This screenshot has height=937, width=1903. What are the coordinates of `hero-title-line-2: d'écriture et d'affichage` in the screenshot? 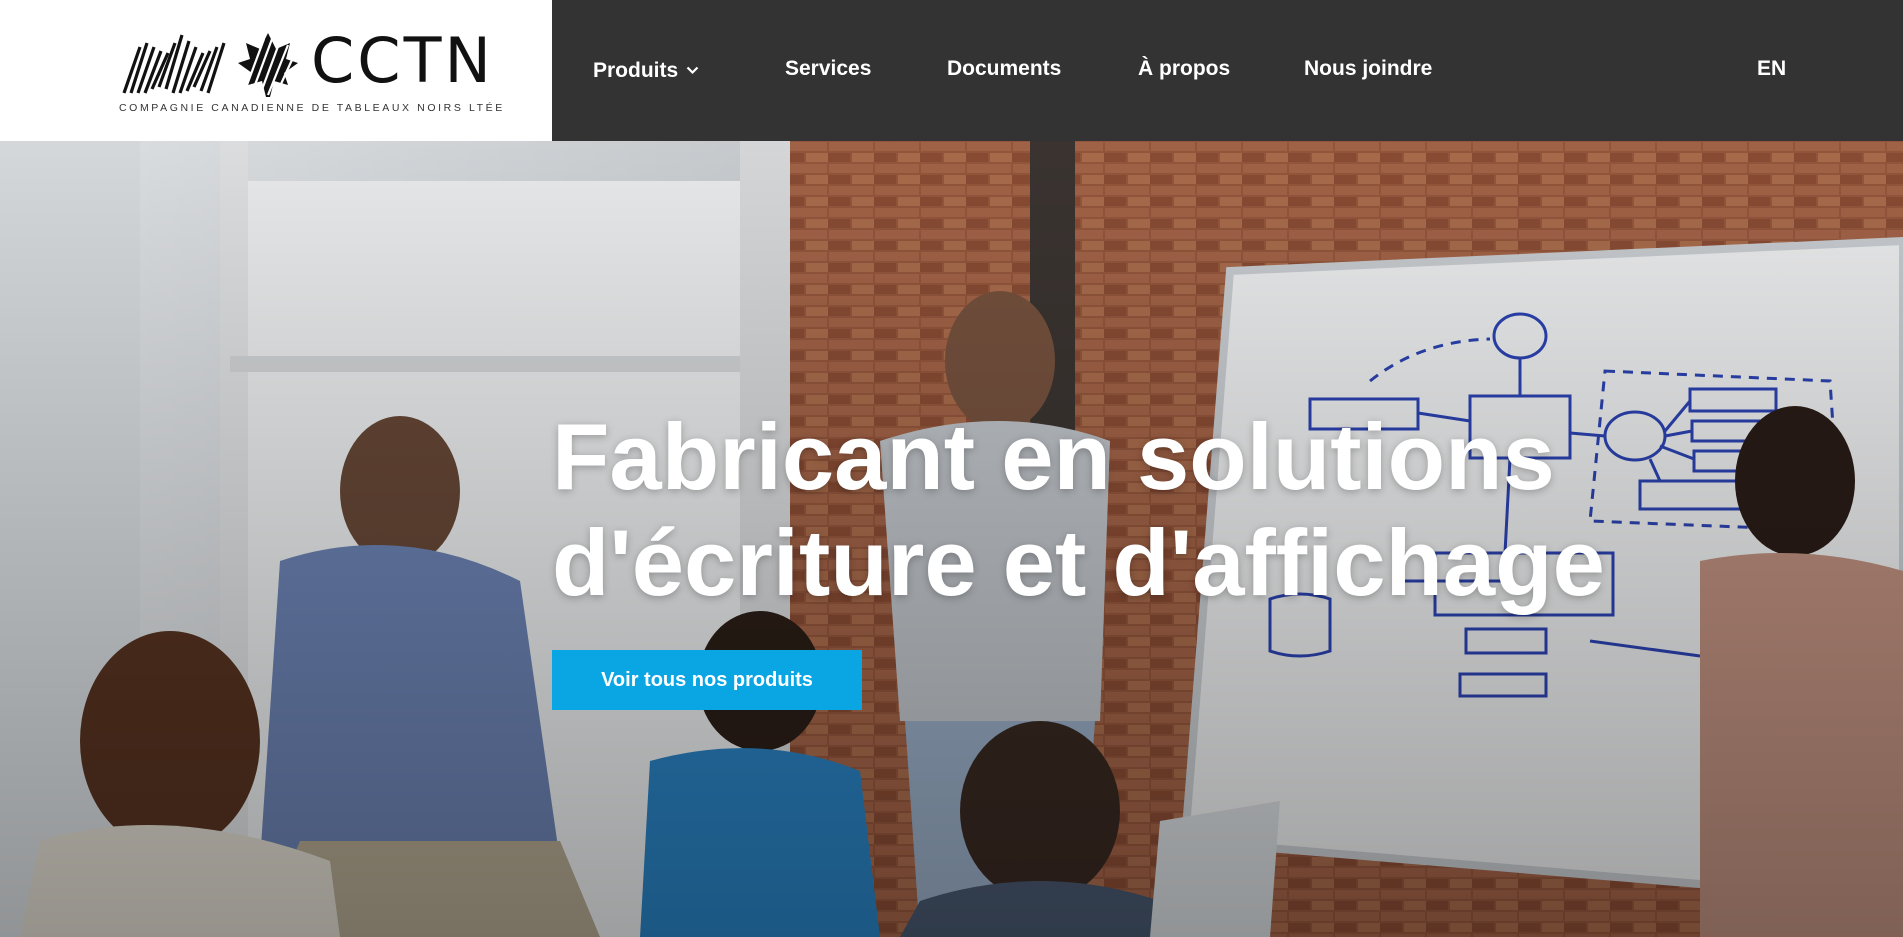 It's located at (1078, 562).